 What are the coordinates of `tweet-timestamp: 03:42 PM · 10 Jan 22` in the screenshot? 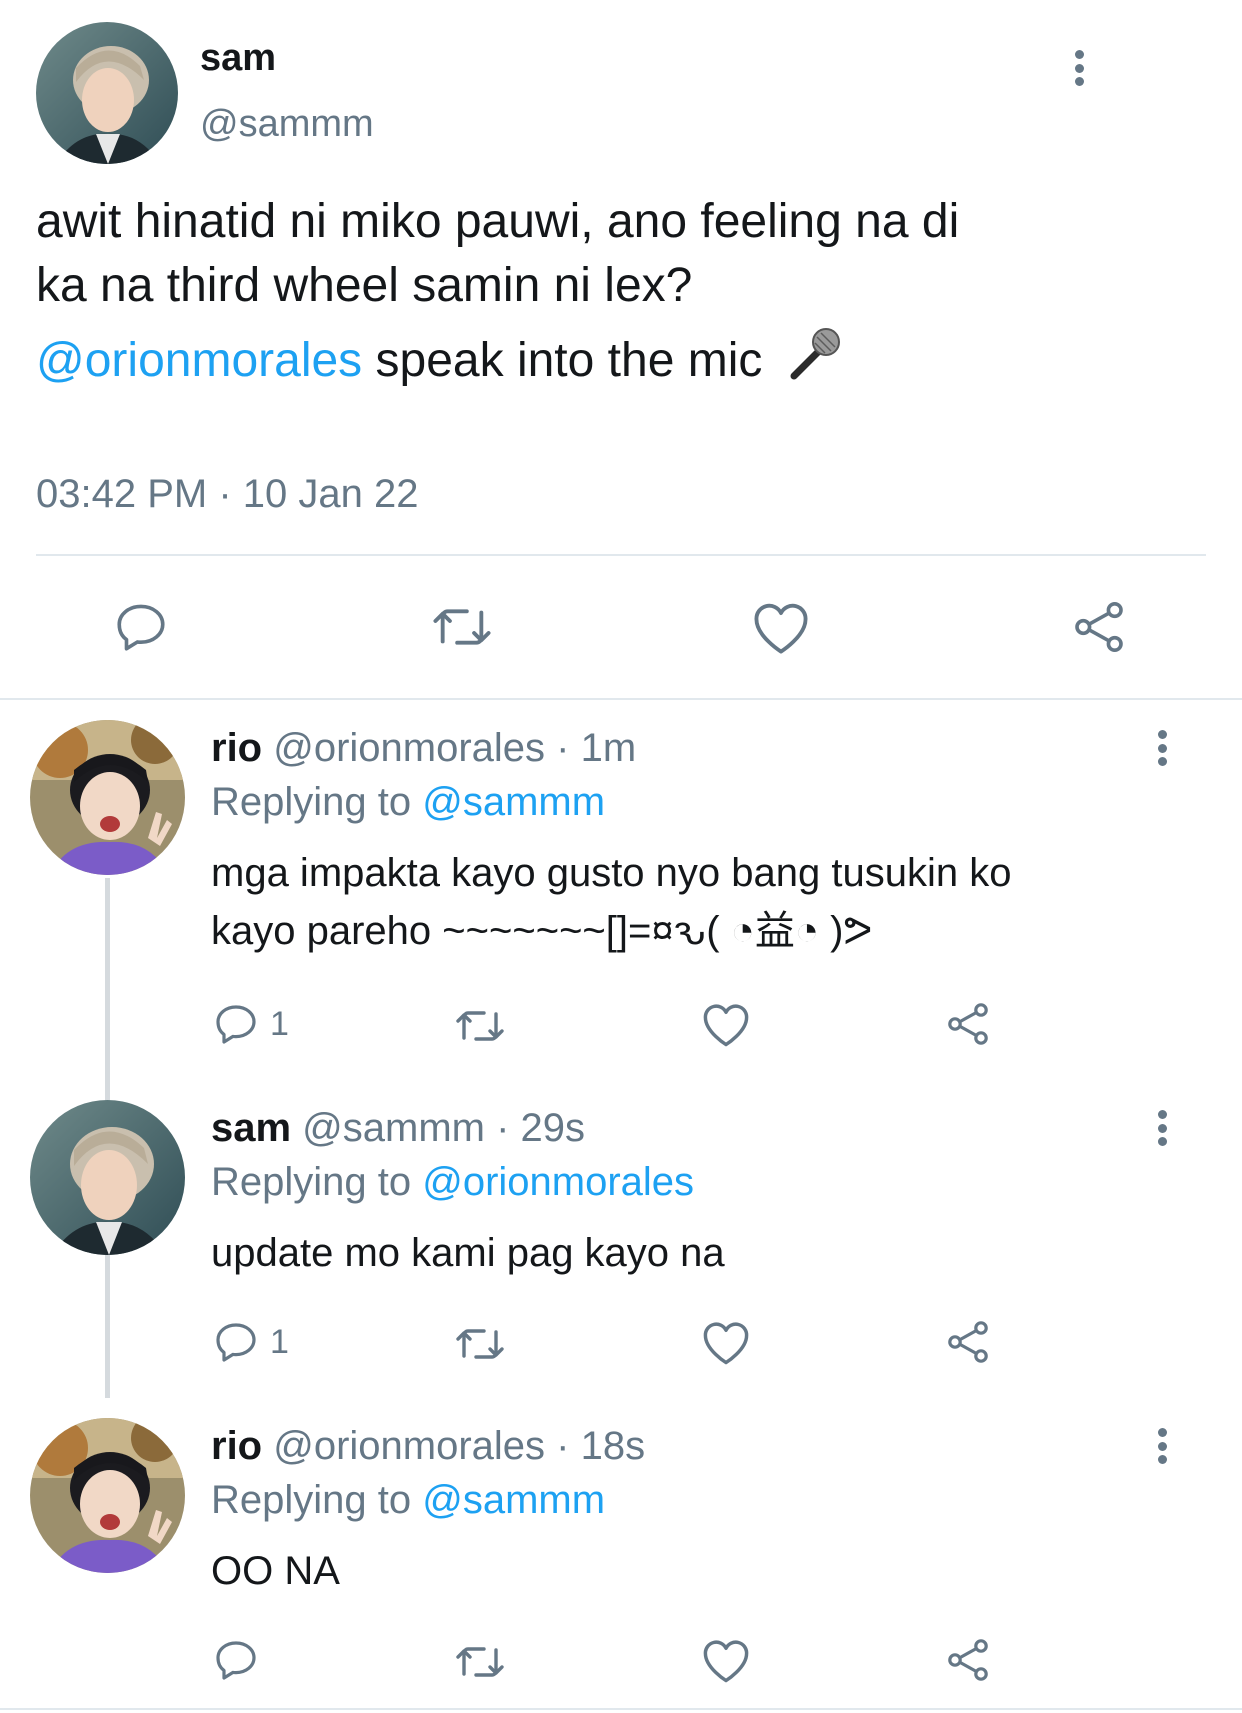 It's located at (227, 494).